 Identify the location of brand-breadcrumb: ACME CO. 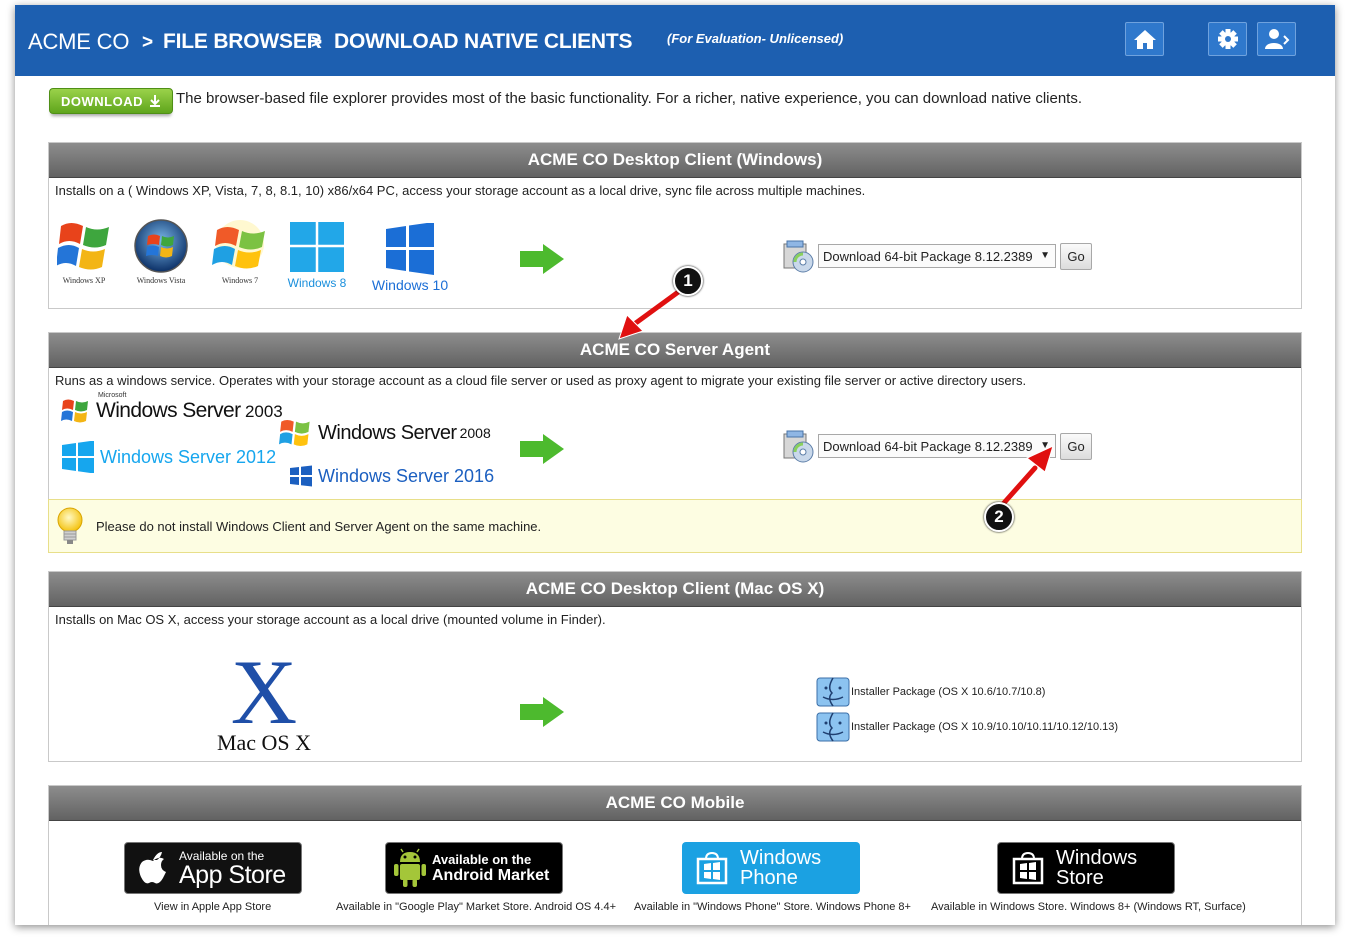
(78, 42).